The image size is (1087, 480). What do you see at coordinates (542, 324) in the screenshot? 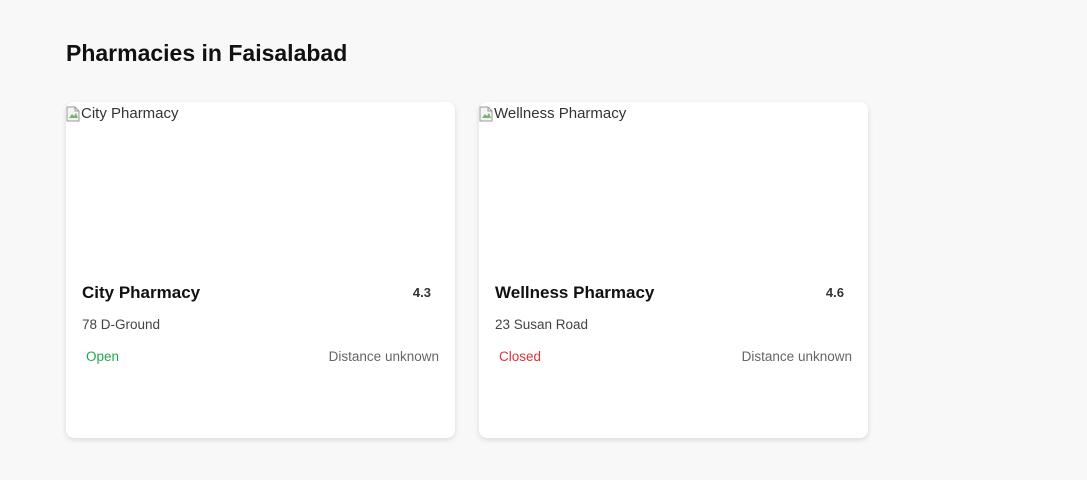
I see `pharmacy-address: 23 Susan Road` at bounding box center [542, 324].